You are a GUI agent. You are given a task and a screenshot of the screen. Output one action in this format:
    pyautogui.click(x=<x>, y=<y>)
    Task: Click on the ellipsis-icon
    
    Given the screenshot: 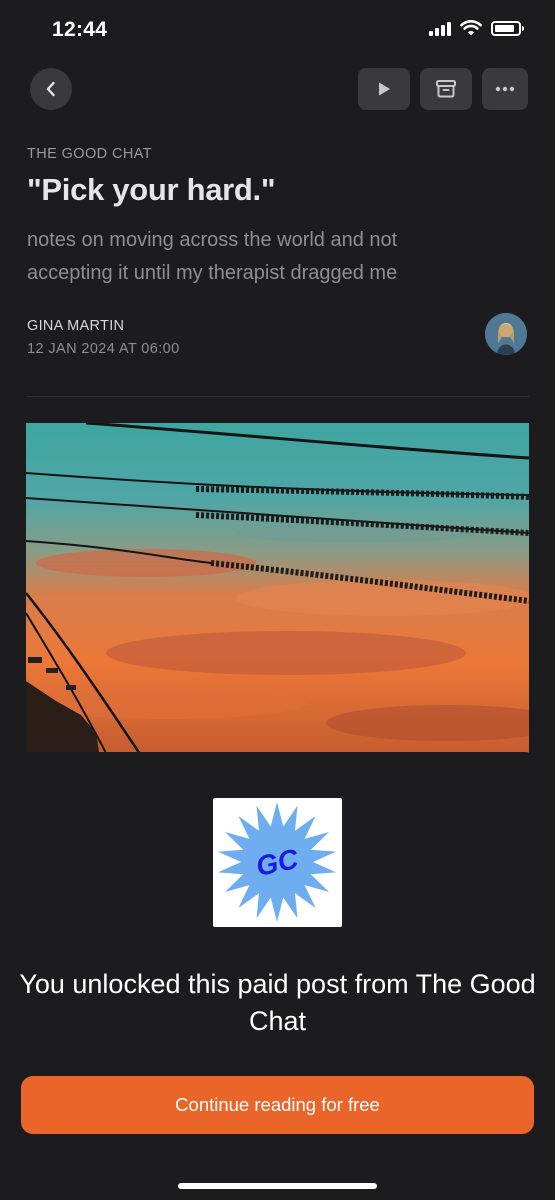 What is the action you would take?
    pyautogui.click(x=505, y=89)
    